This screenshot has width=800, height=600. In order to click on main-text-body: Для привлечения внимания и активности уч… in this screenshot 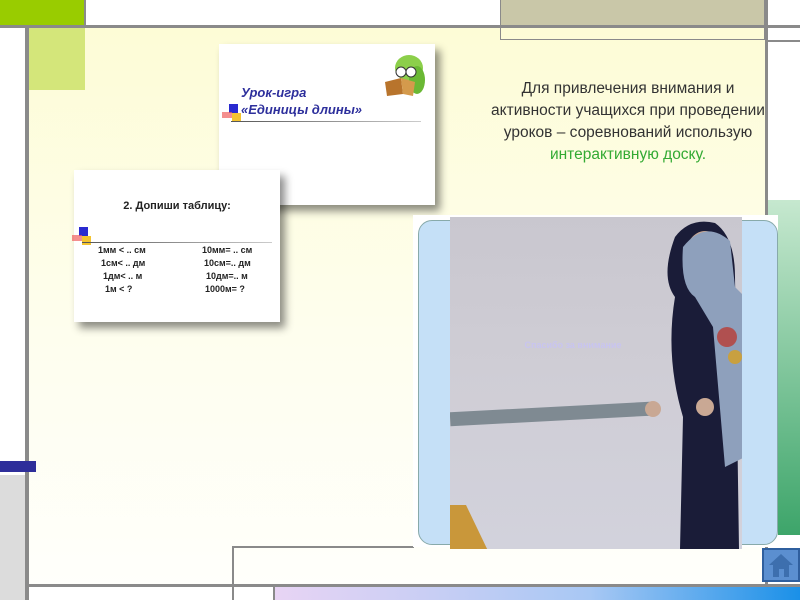, I will do `click(628, 110)`.